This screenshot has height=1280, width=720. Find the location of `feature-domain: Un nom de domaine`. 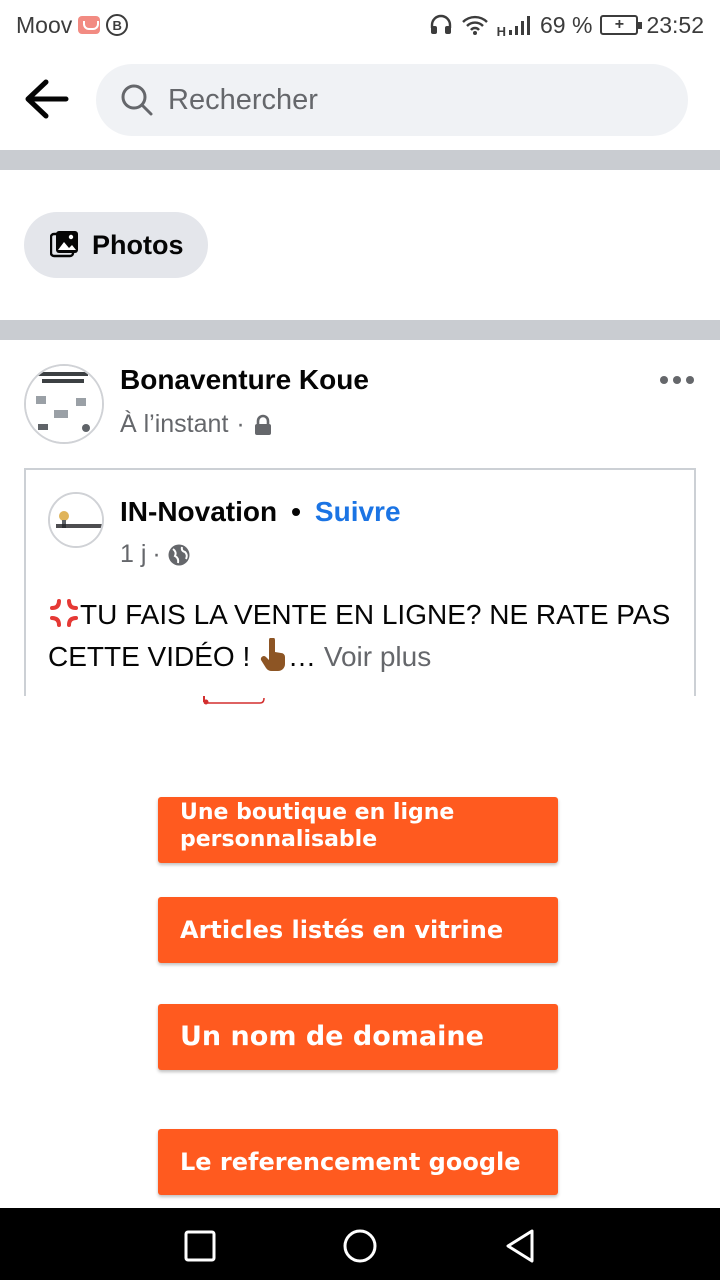

feature-domain: Un nom de domaine is located at coordinates (358, 1037).